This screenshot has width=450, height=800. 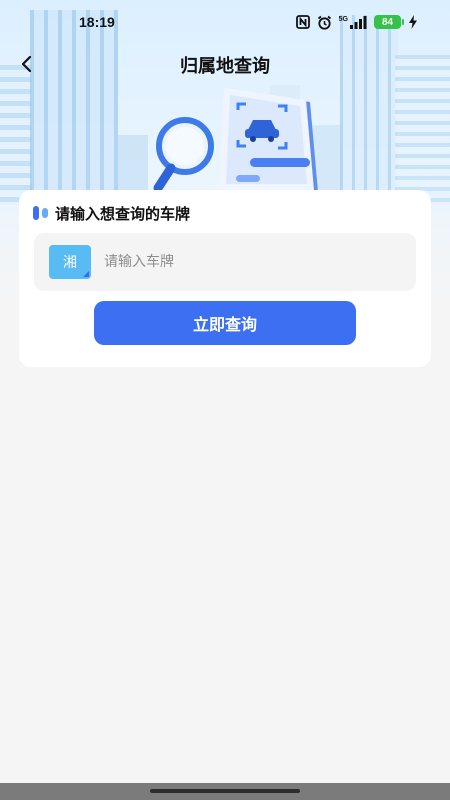 I want to click on province-code: 湘, so click(x=70, y=263).